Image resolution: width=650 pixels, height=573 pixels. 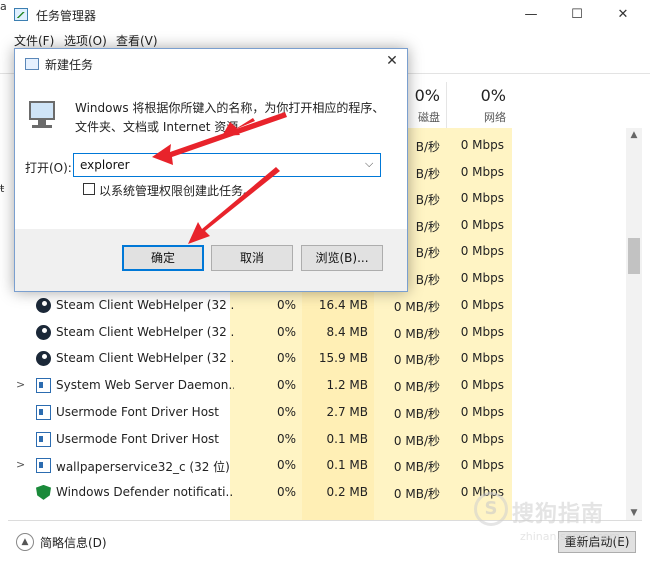 I want to click on fewer-details-label: 简略信息(D), so click(x=73, y=543).